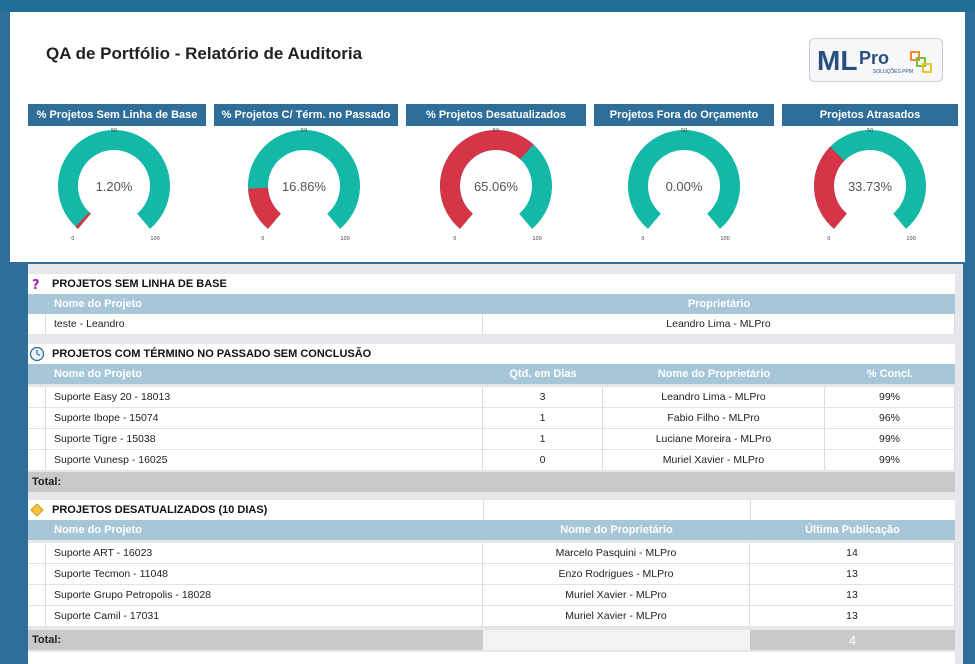 The height and width of the screenshot is (664, 975). Describe the element at coordinates (204, 53) in the screenshot. I see `page-title: QA de Portfólio - Relatório de Auditoria` at that location.